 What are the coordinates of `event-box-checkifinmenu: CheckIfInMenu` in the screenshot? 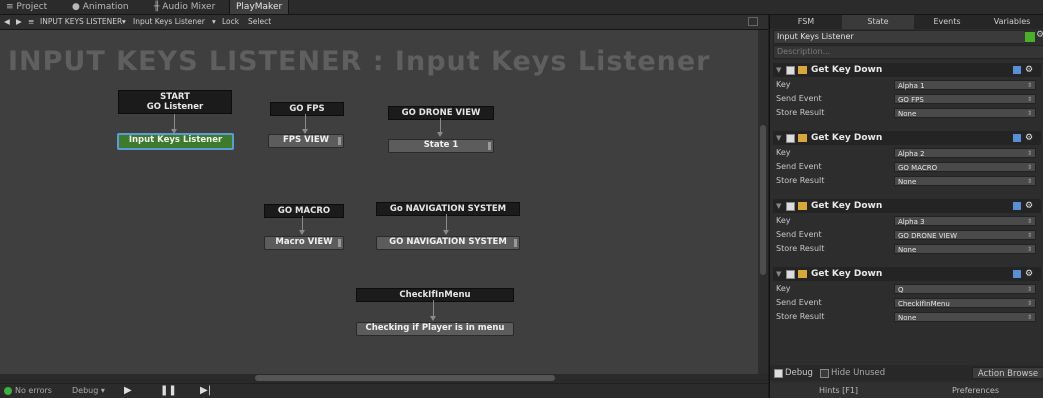 It's located at (435, 295).